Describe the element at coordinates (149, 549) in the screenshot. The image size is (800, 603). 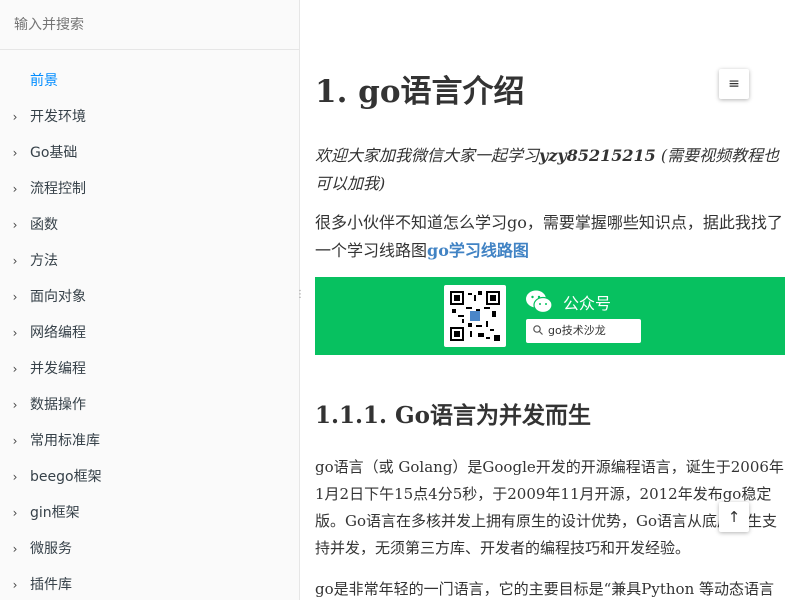
I see `sidebar-item-microservices: › 微服务` at that location.